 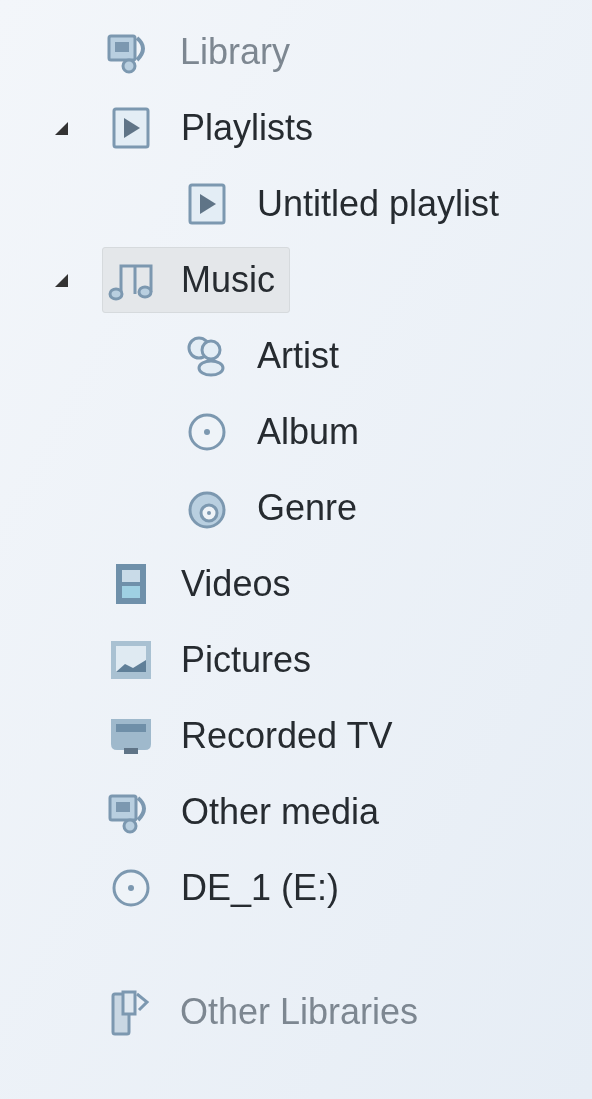 What do you see at coordinates (131, 736) in the screenshot?
I see `tv-icon` at bounding box center [131, 736].